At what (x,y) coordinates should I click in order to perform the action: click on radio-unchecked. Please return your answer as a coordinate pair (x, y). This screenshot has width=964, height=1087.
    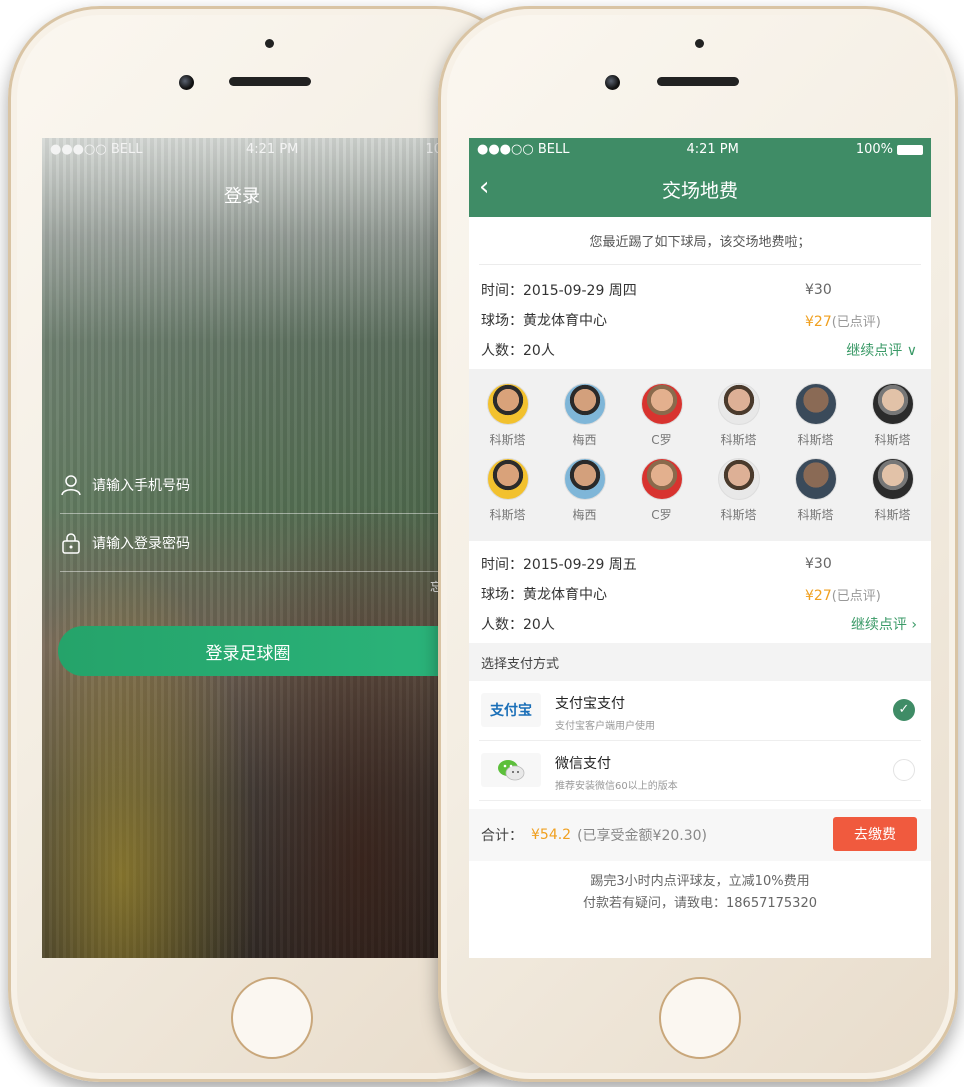
    Looking at the image, I should click on (904, 770).